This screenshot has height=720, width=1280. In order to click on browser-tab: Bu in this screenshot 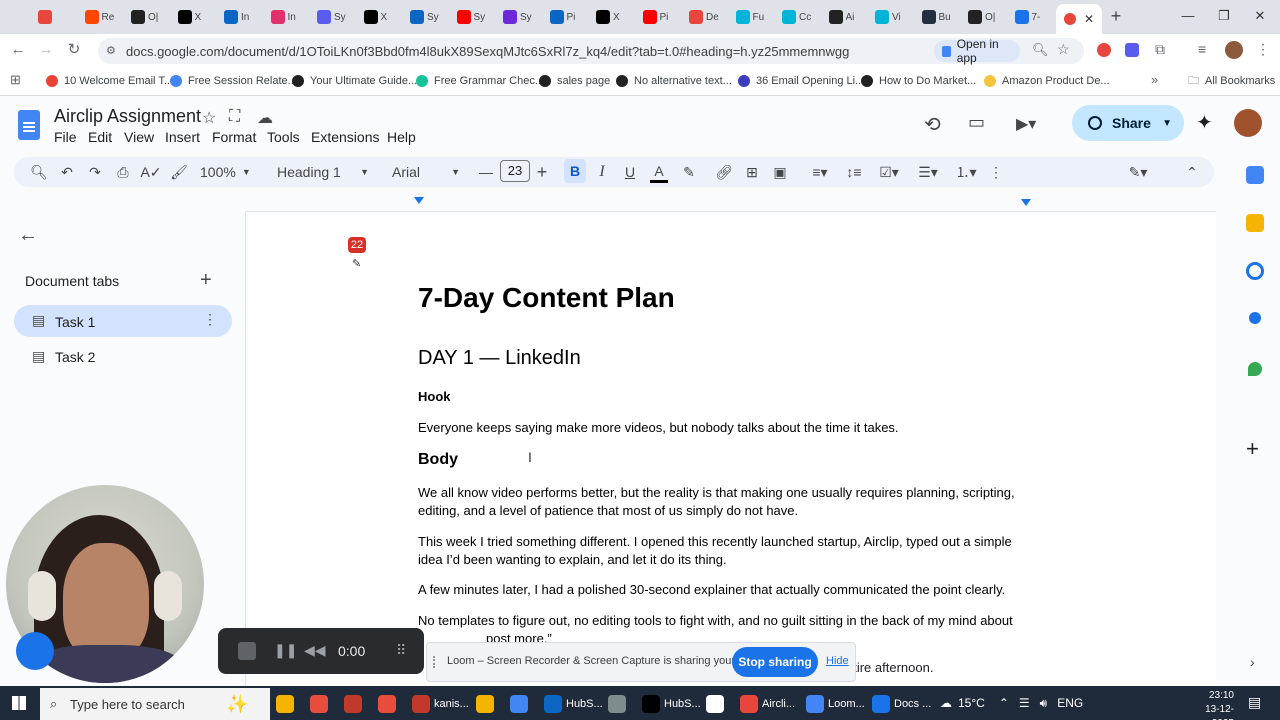, I will do `click(936, 17)`.